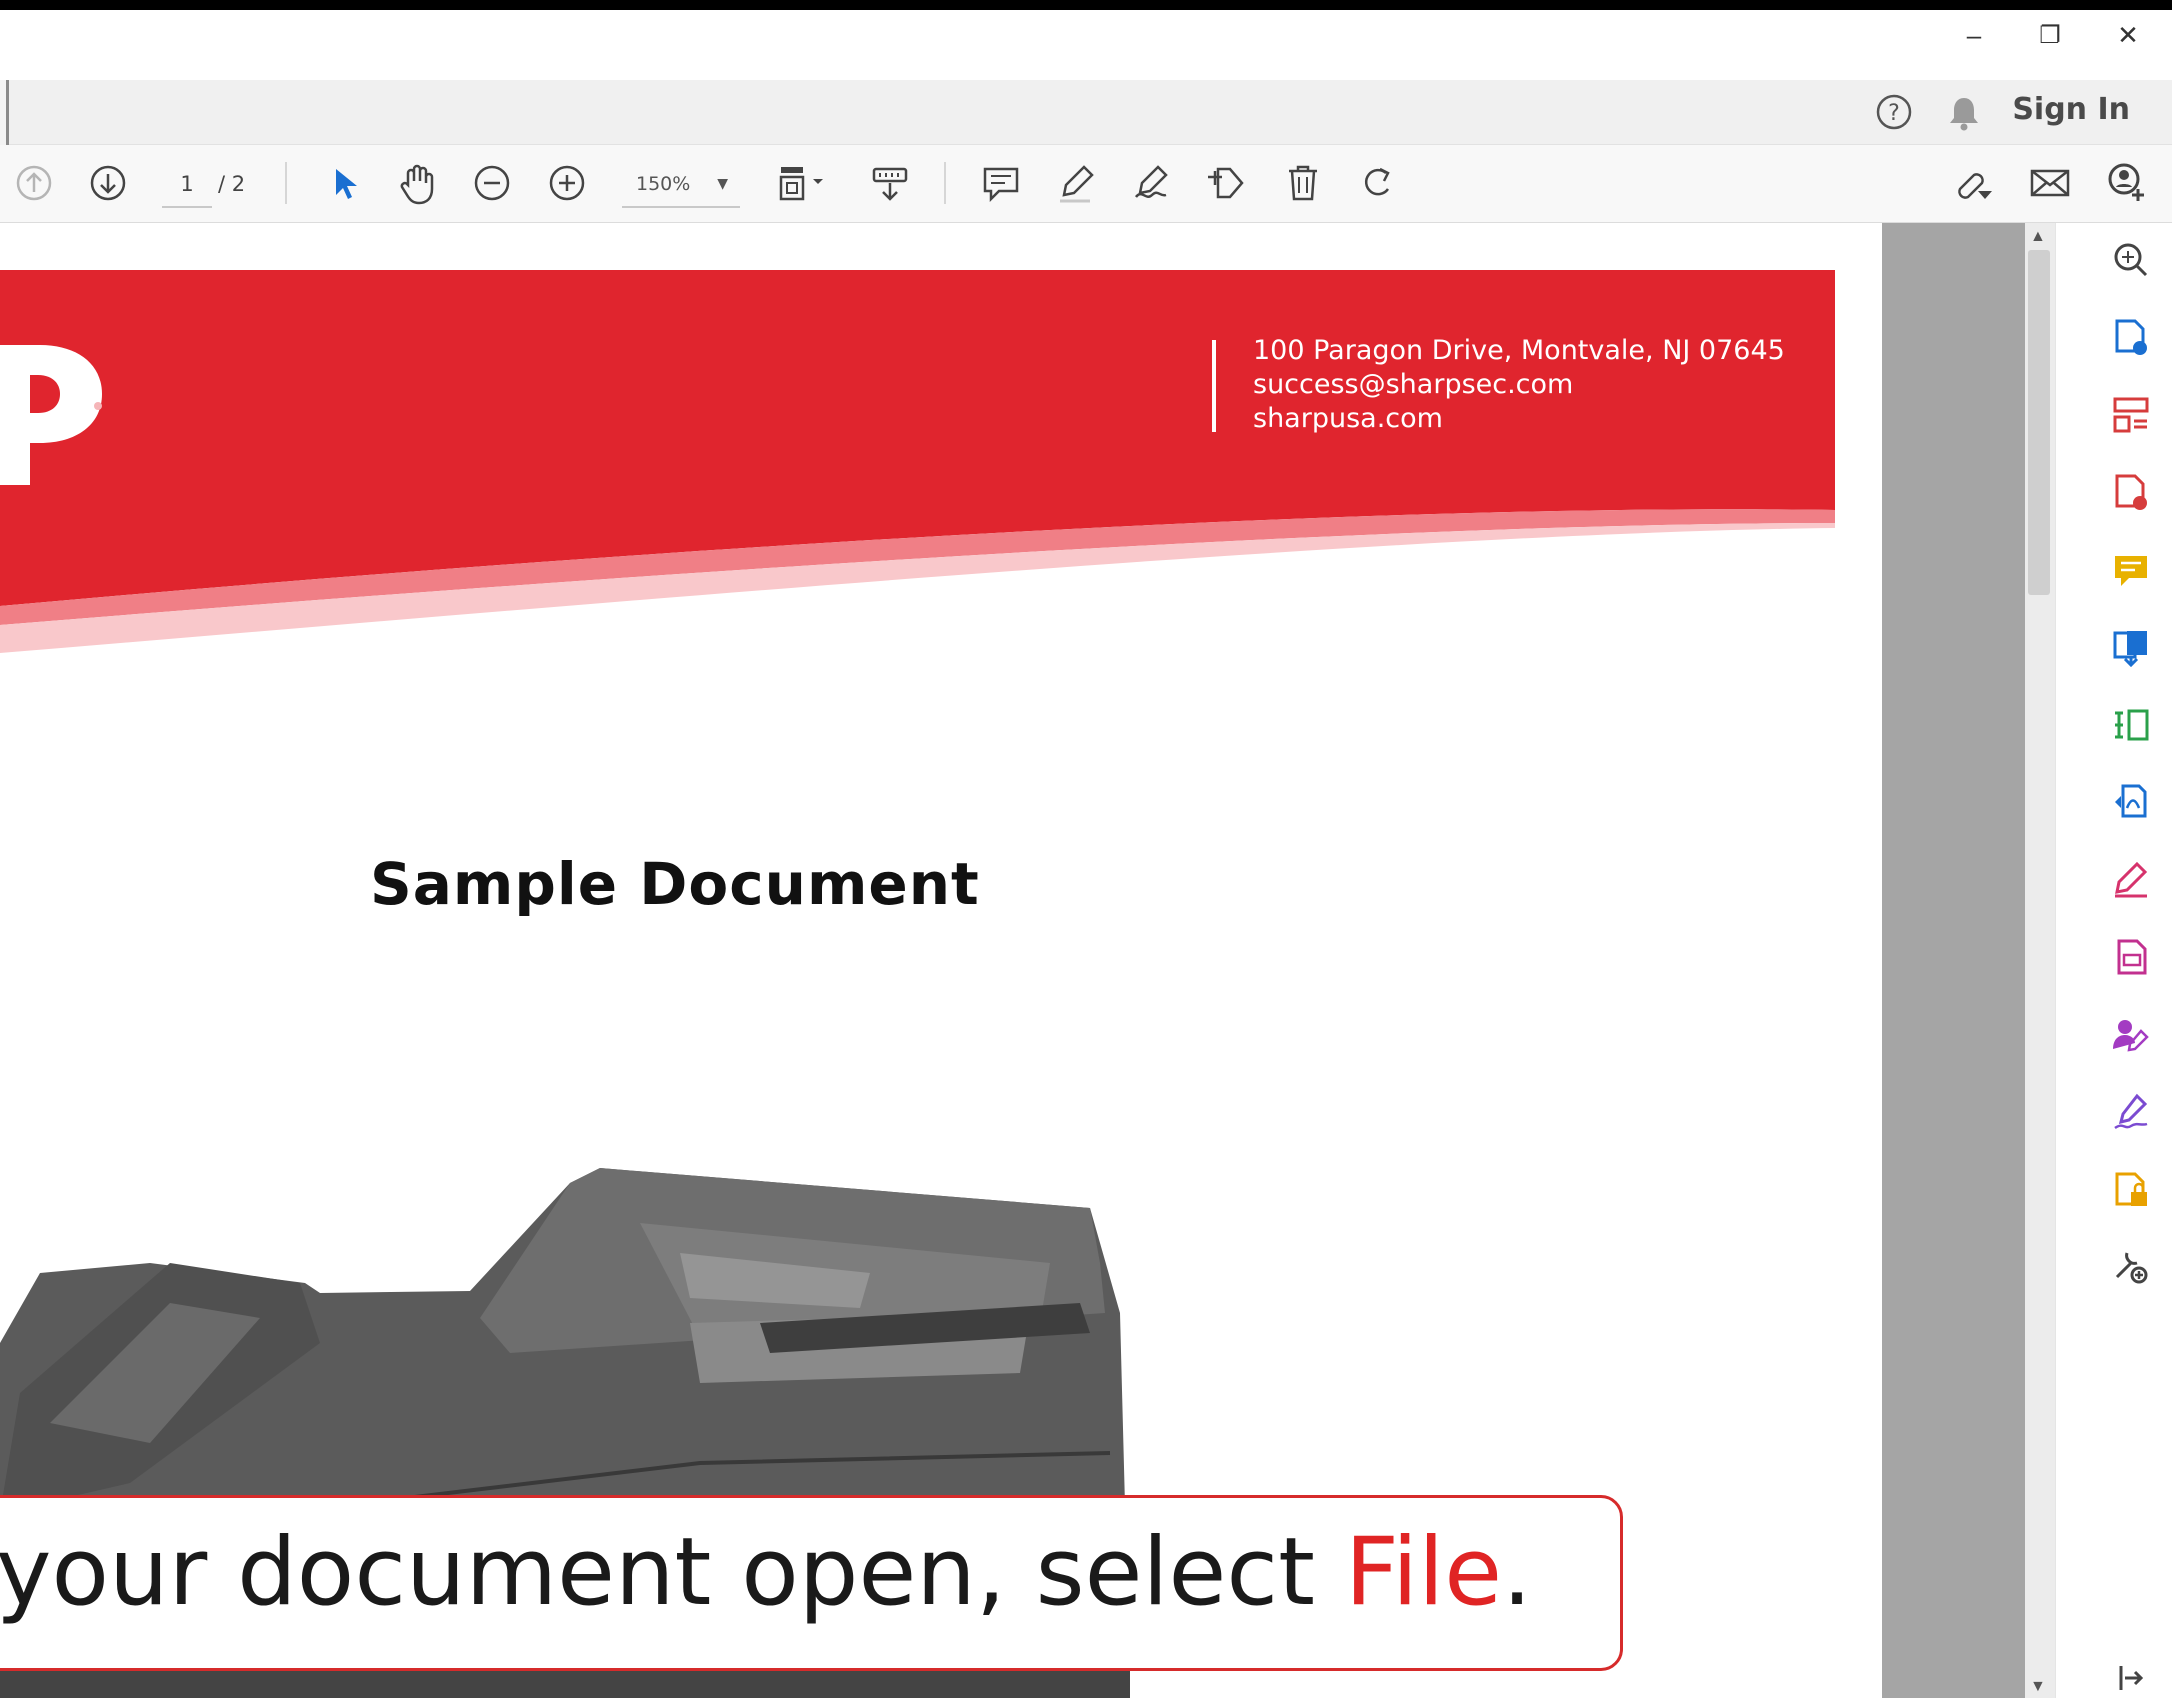 The width and height of the screenshot is (2172, 1704). What do you see at coordinates (1214, 386) in the screenshot?
I see `header-divider` at bounding box center [1214, 386].